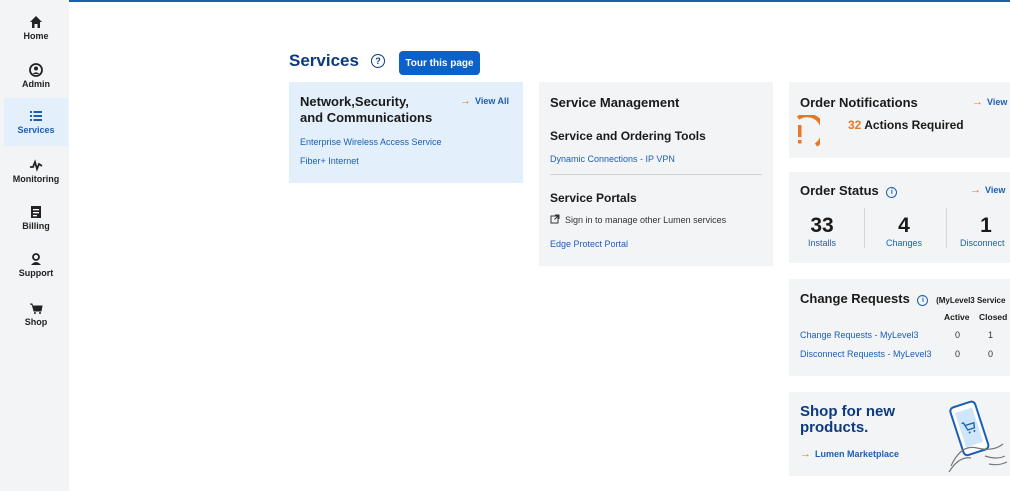 The width and height of the screenshot is (1010, 491). I want to click on support-icon, so click(36, 259).